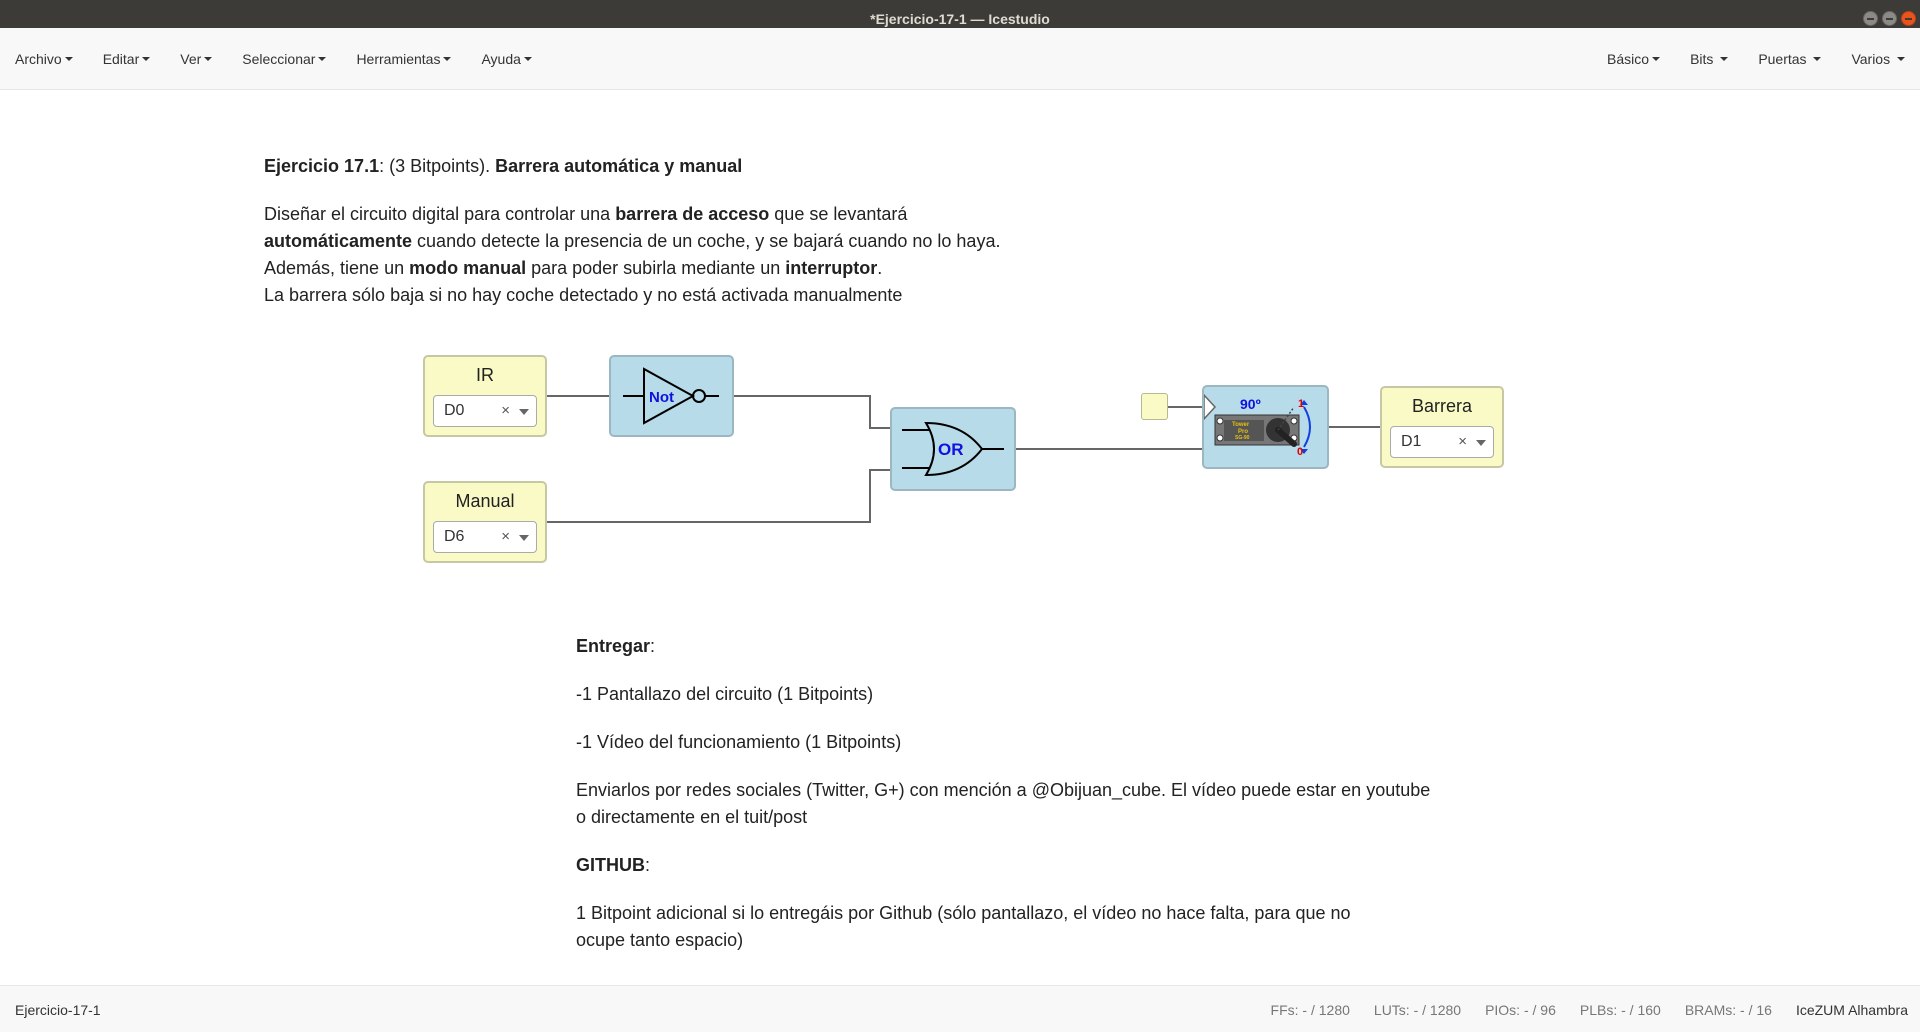 Image resolution: width=1920 pixels, height=1032 pixels. I want to click on servo-mark-0: 0, so click(1300, 452).